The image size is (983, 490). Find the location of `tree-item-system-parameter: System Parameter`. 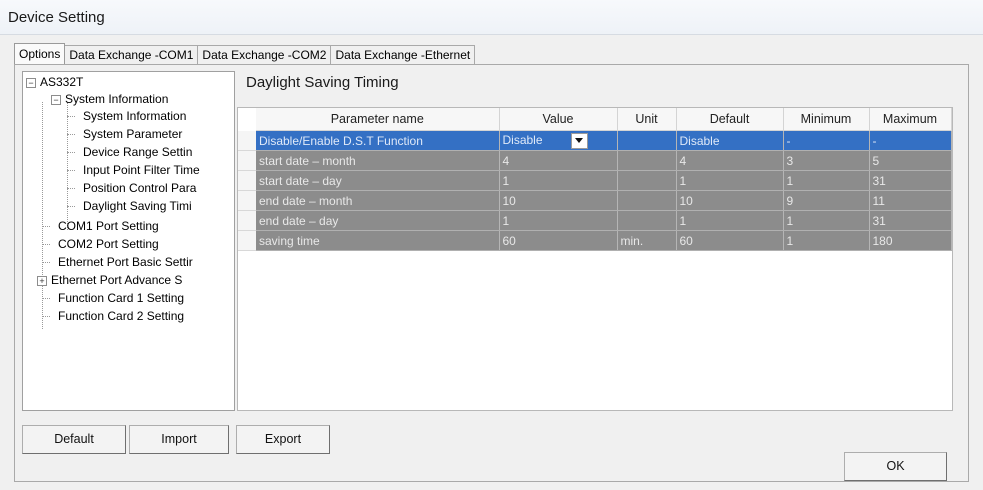

tree-item-system-parameter: System Parameter is located at coordinates (132, 134).